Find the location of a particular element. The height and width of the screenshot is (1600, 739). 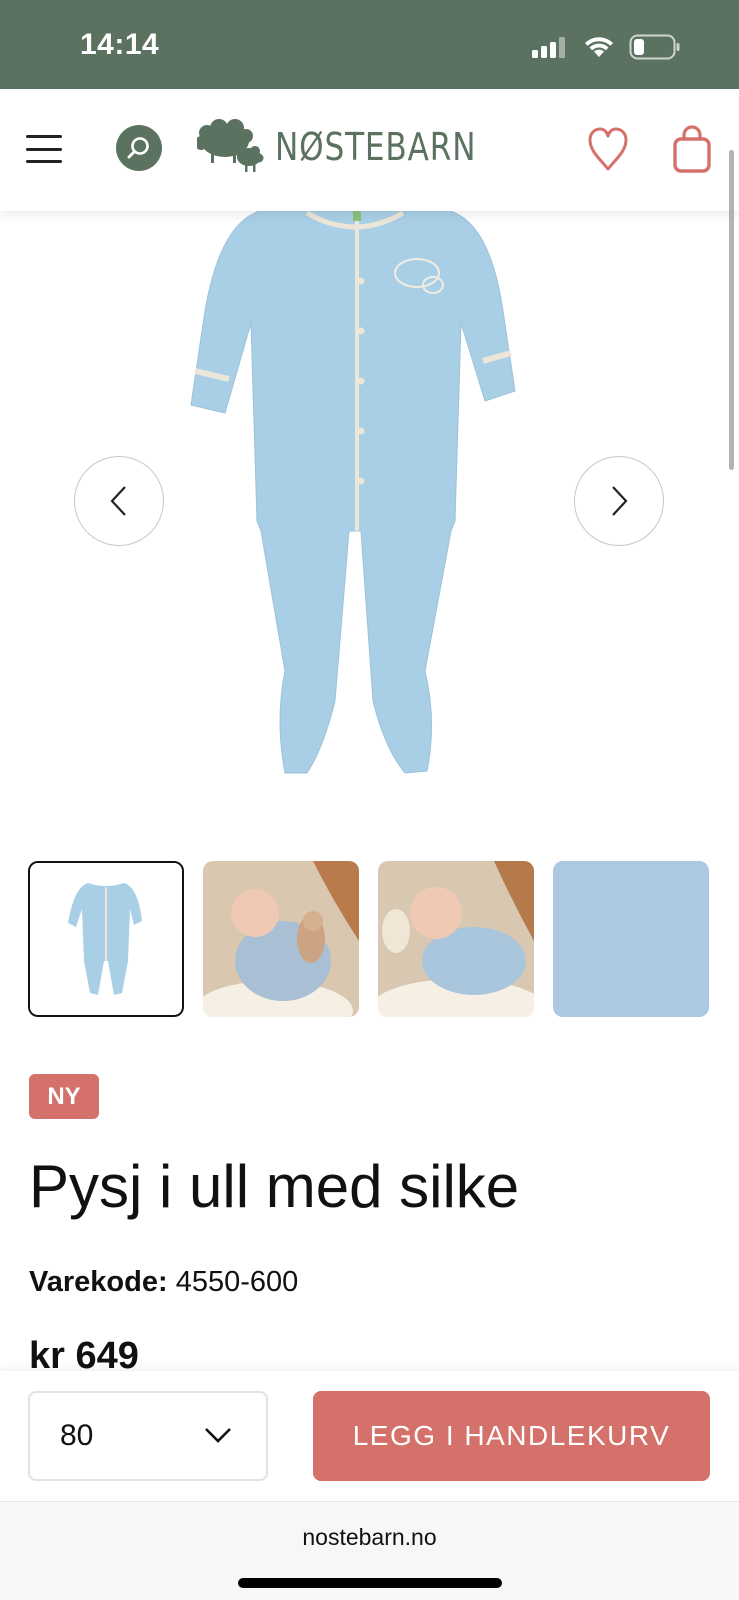

hamburger-menu-icon is located at coordinates (44, 149).